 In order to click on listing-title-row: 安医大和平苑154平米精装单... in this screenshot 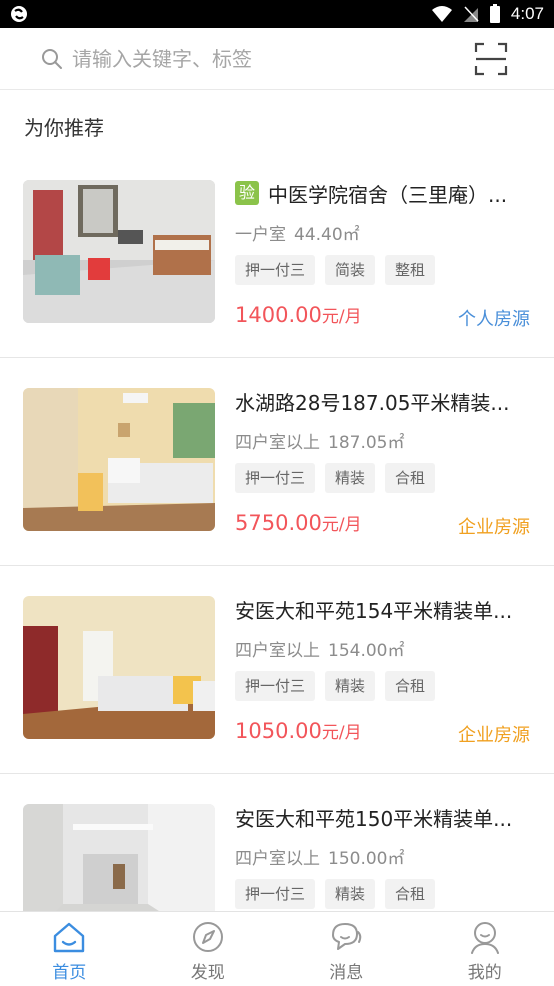, I will do `click(385, 609)`.